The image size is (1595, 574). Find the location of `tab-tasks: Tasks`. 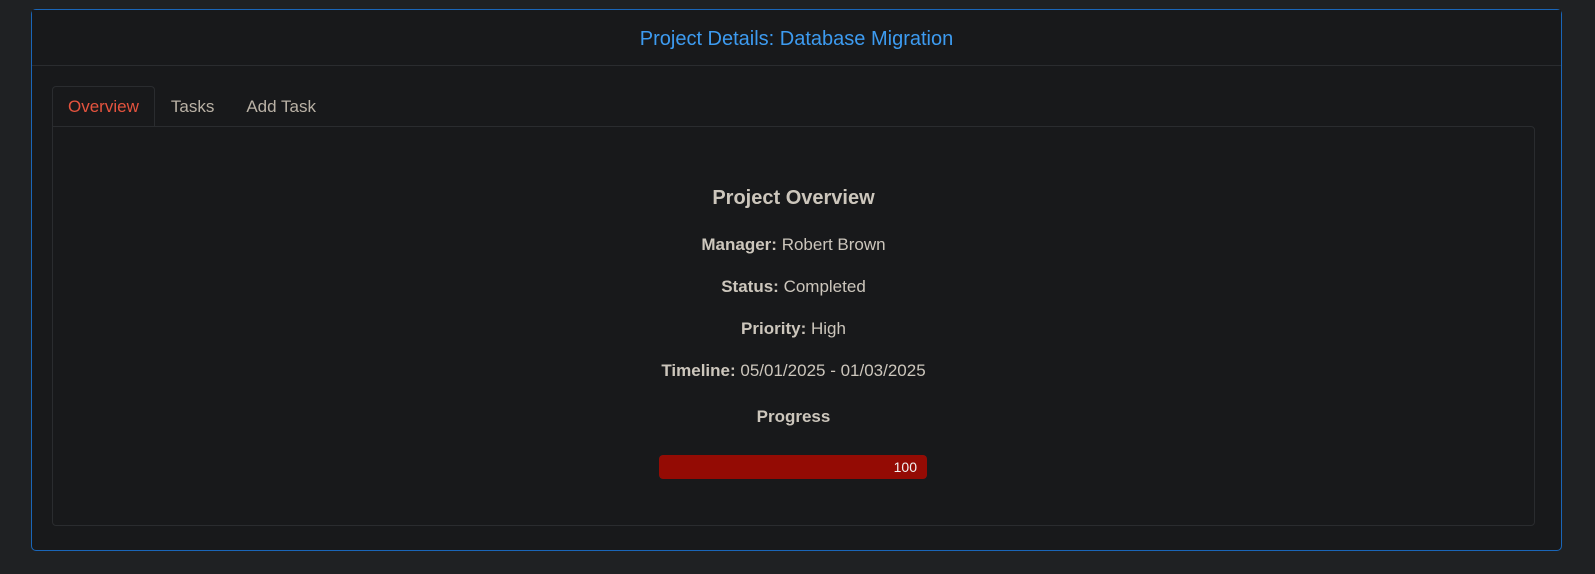

tab-tasks: Tasks is located at coordinates (192, 106).